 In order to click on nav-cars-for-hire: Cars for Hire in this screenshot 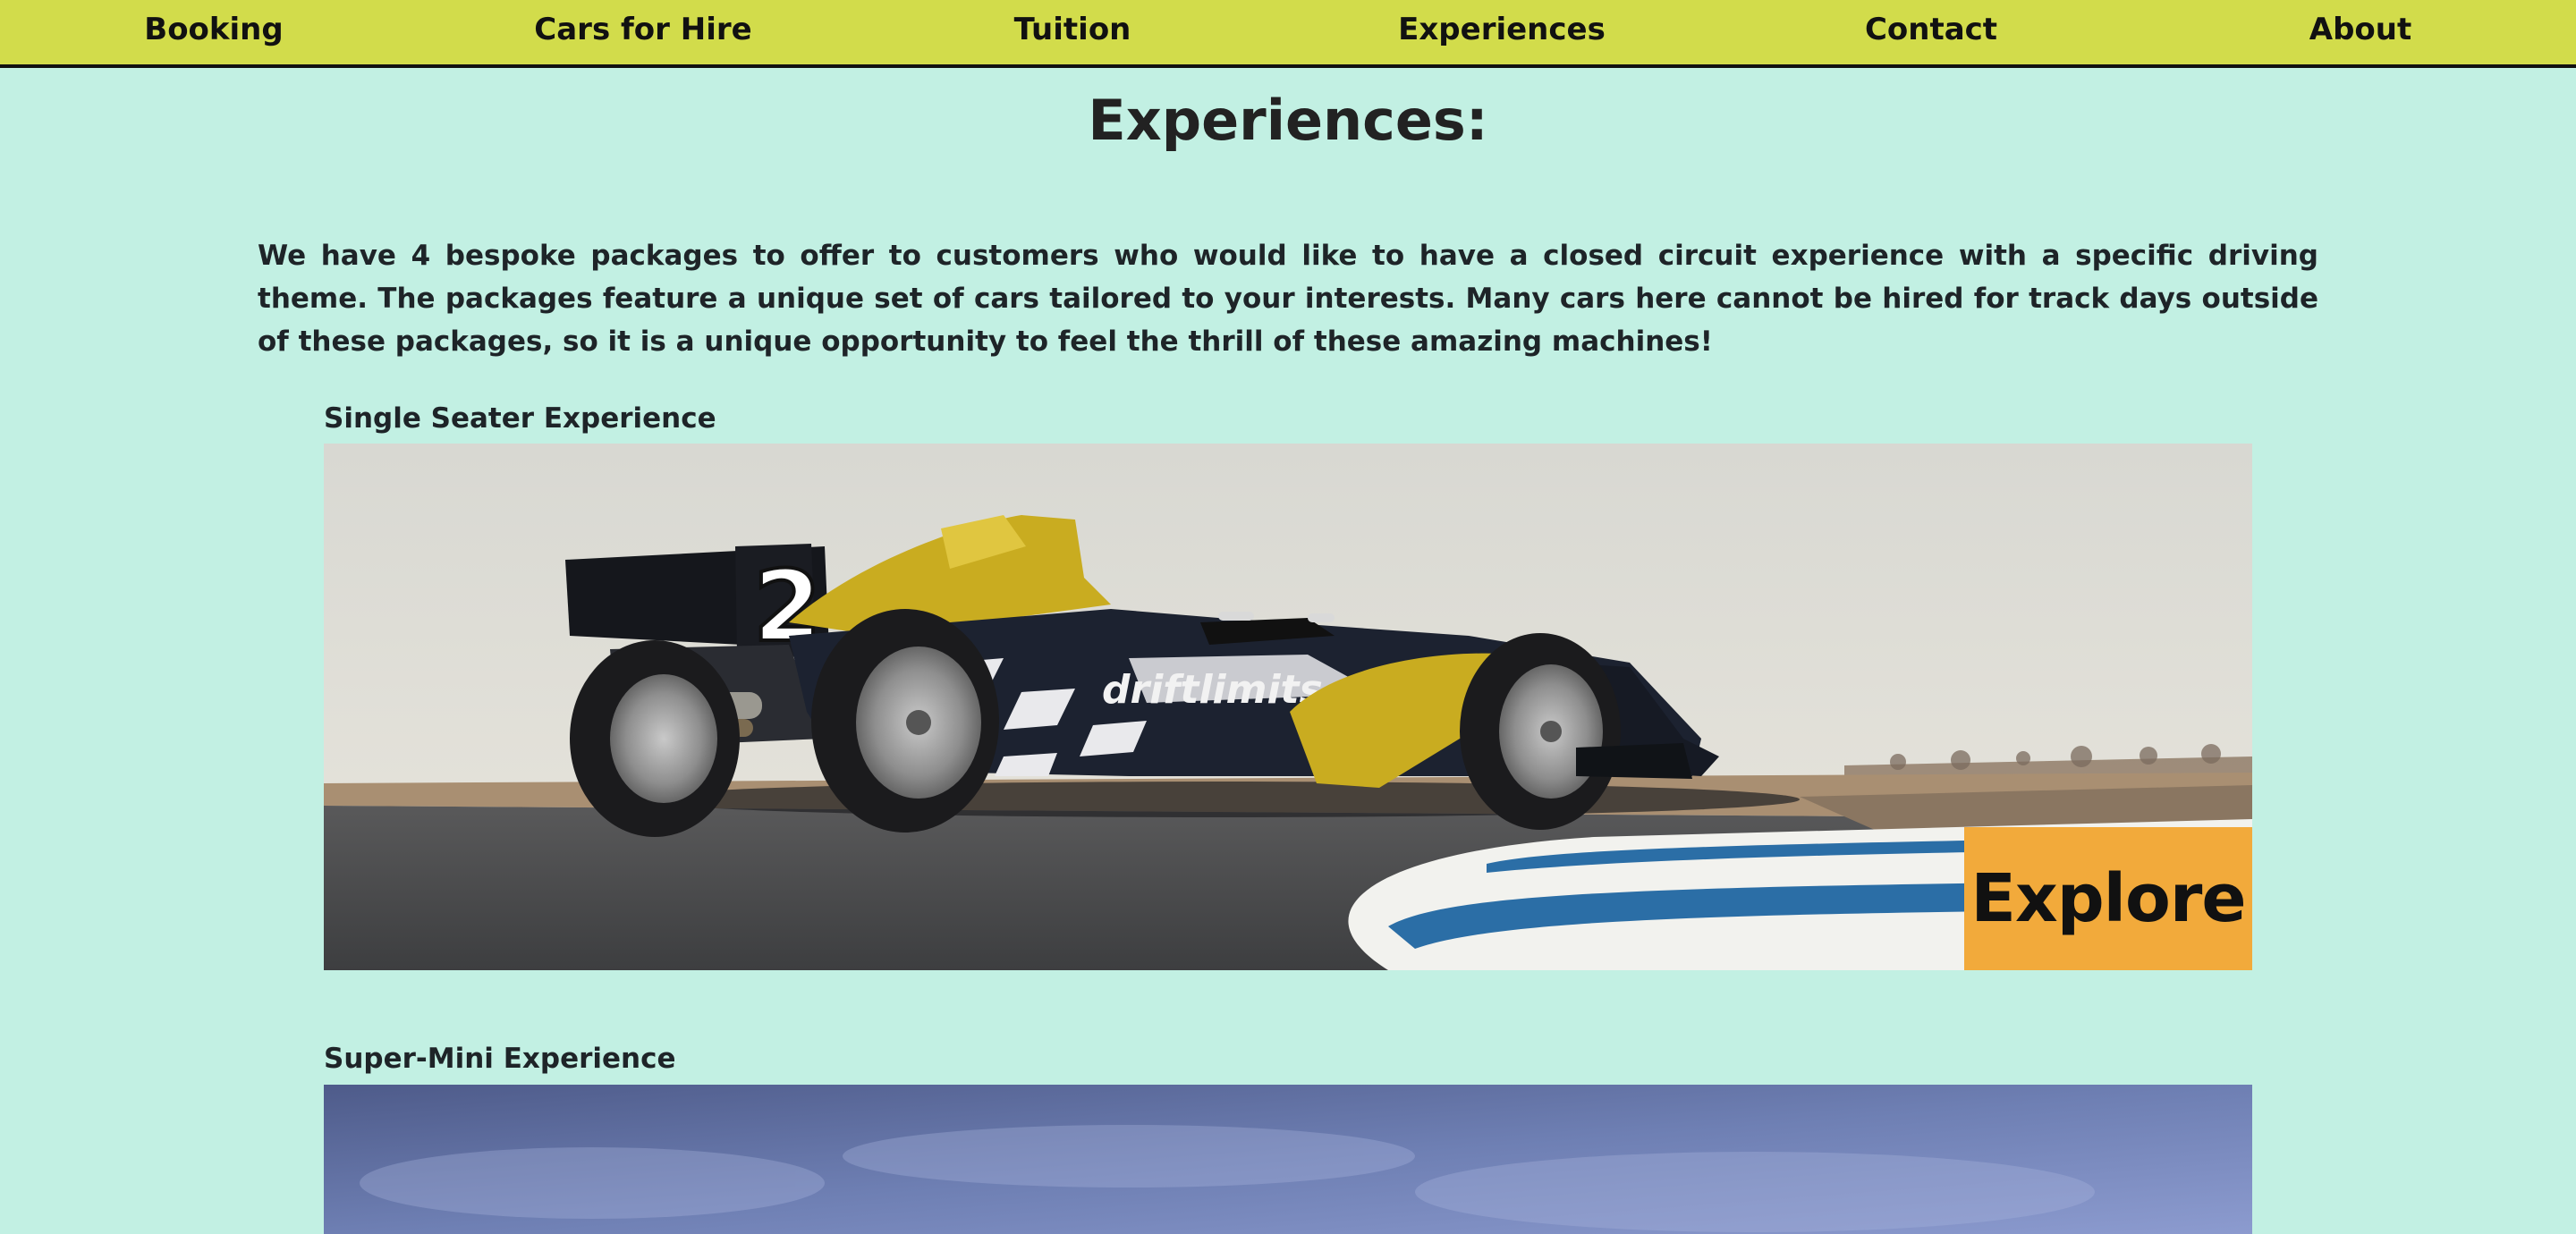, I will do `click(642, 29)`.